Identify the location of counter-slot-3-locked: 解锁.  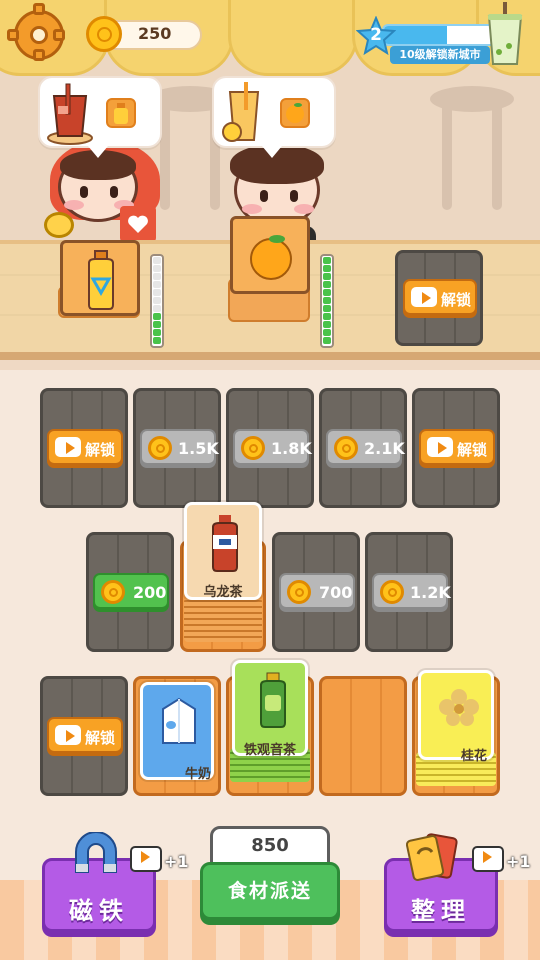
(439, 298).